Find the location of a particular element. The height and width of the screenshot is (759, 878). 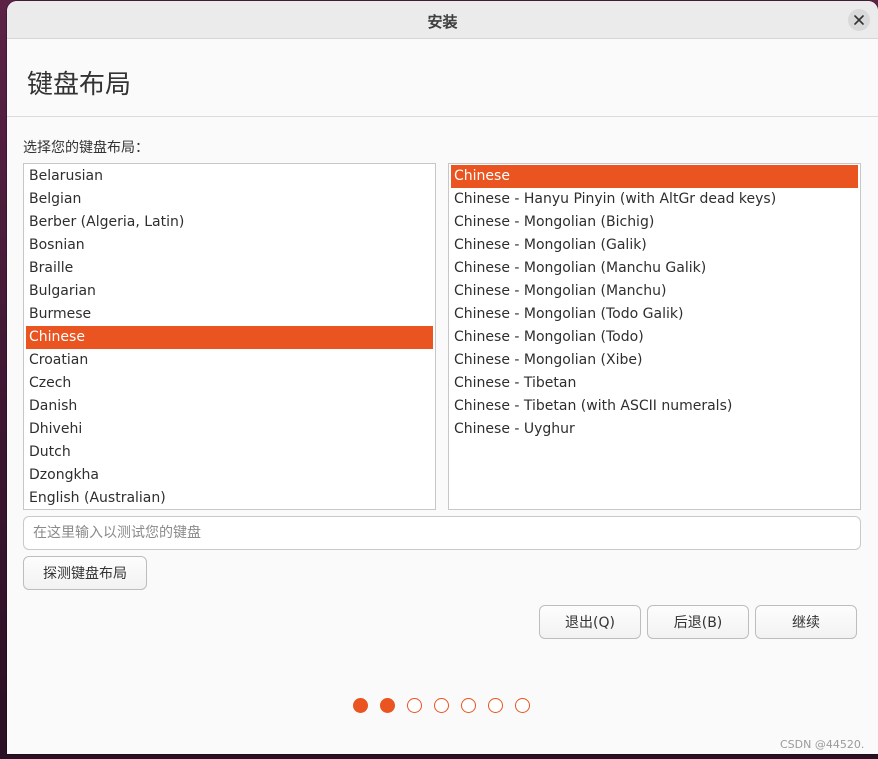

layout-list-item: Dhivehi is located at coordinates (229, 429).